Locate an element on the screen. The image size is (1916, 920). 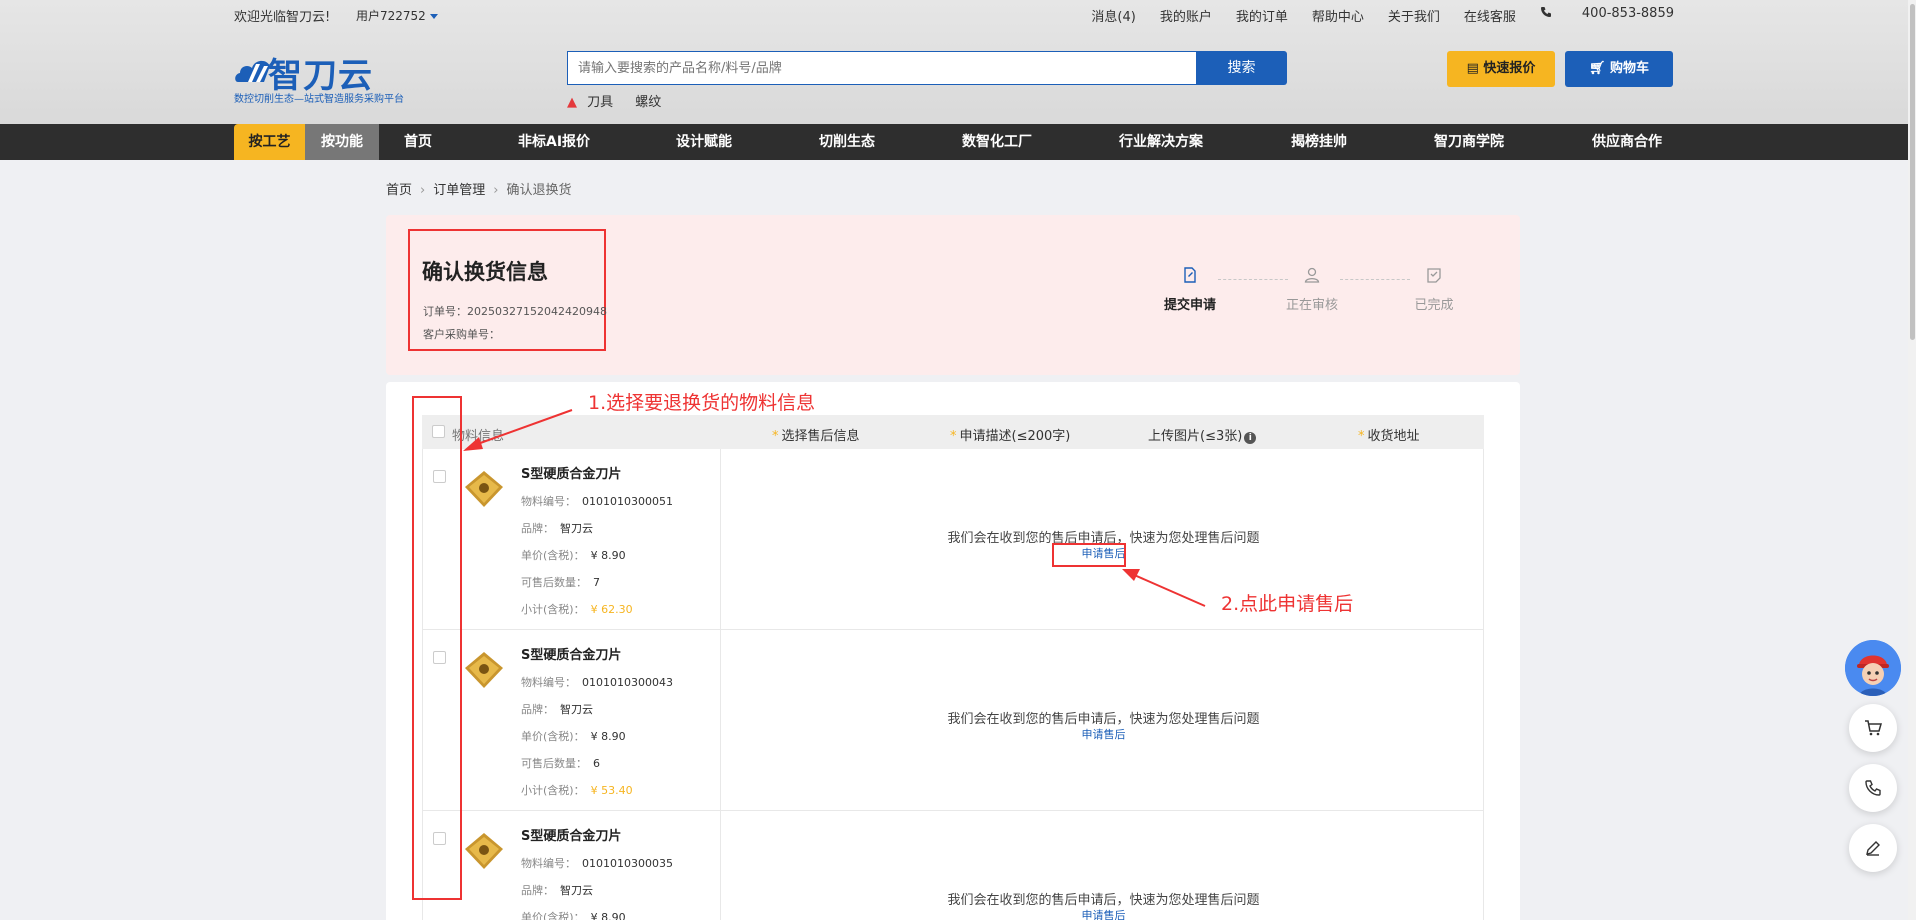
cart-icon: 🛒︎ is located at coordinates (1599, 68).